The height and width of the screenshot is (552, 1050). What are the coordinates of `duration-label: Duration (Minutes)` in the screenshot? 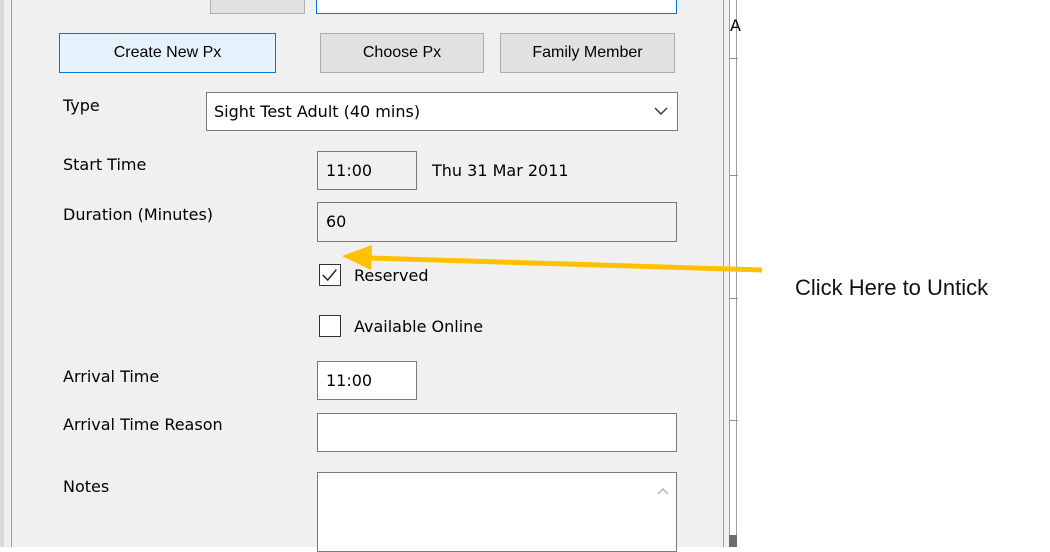 It's located at (138, 214).